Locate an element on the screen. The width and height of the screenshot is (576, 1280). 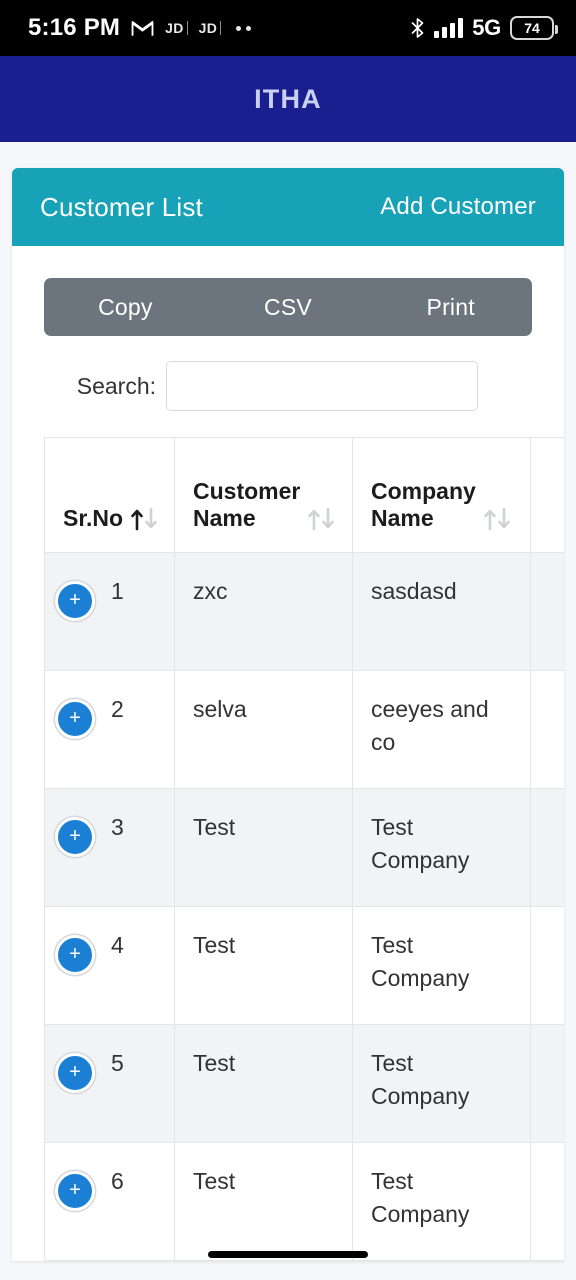
column-header-company-name: Company Name is located at coordinates (441, 495).